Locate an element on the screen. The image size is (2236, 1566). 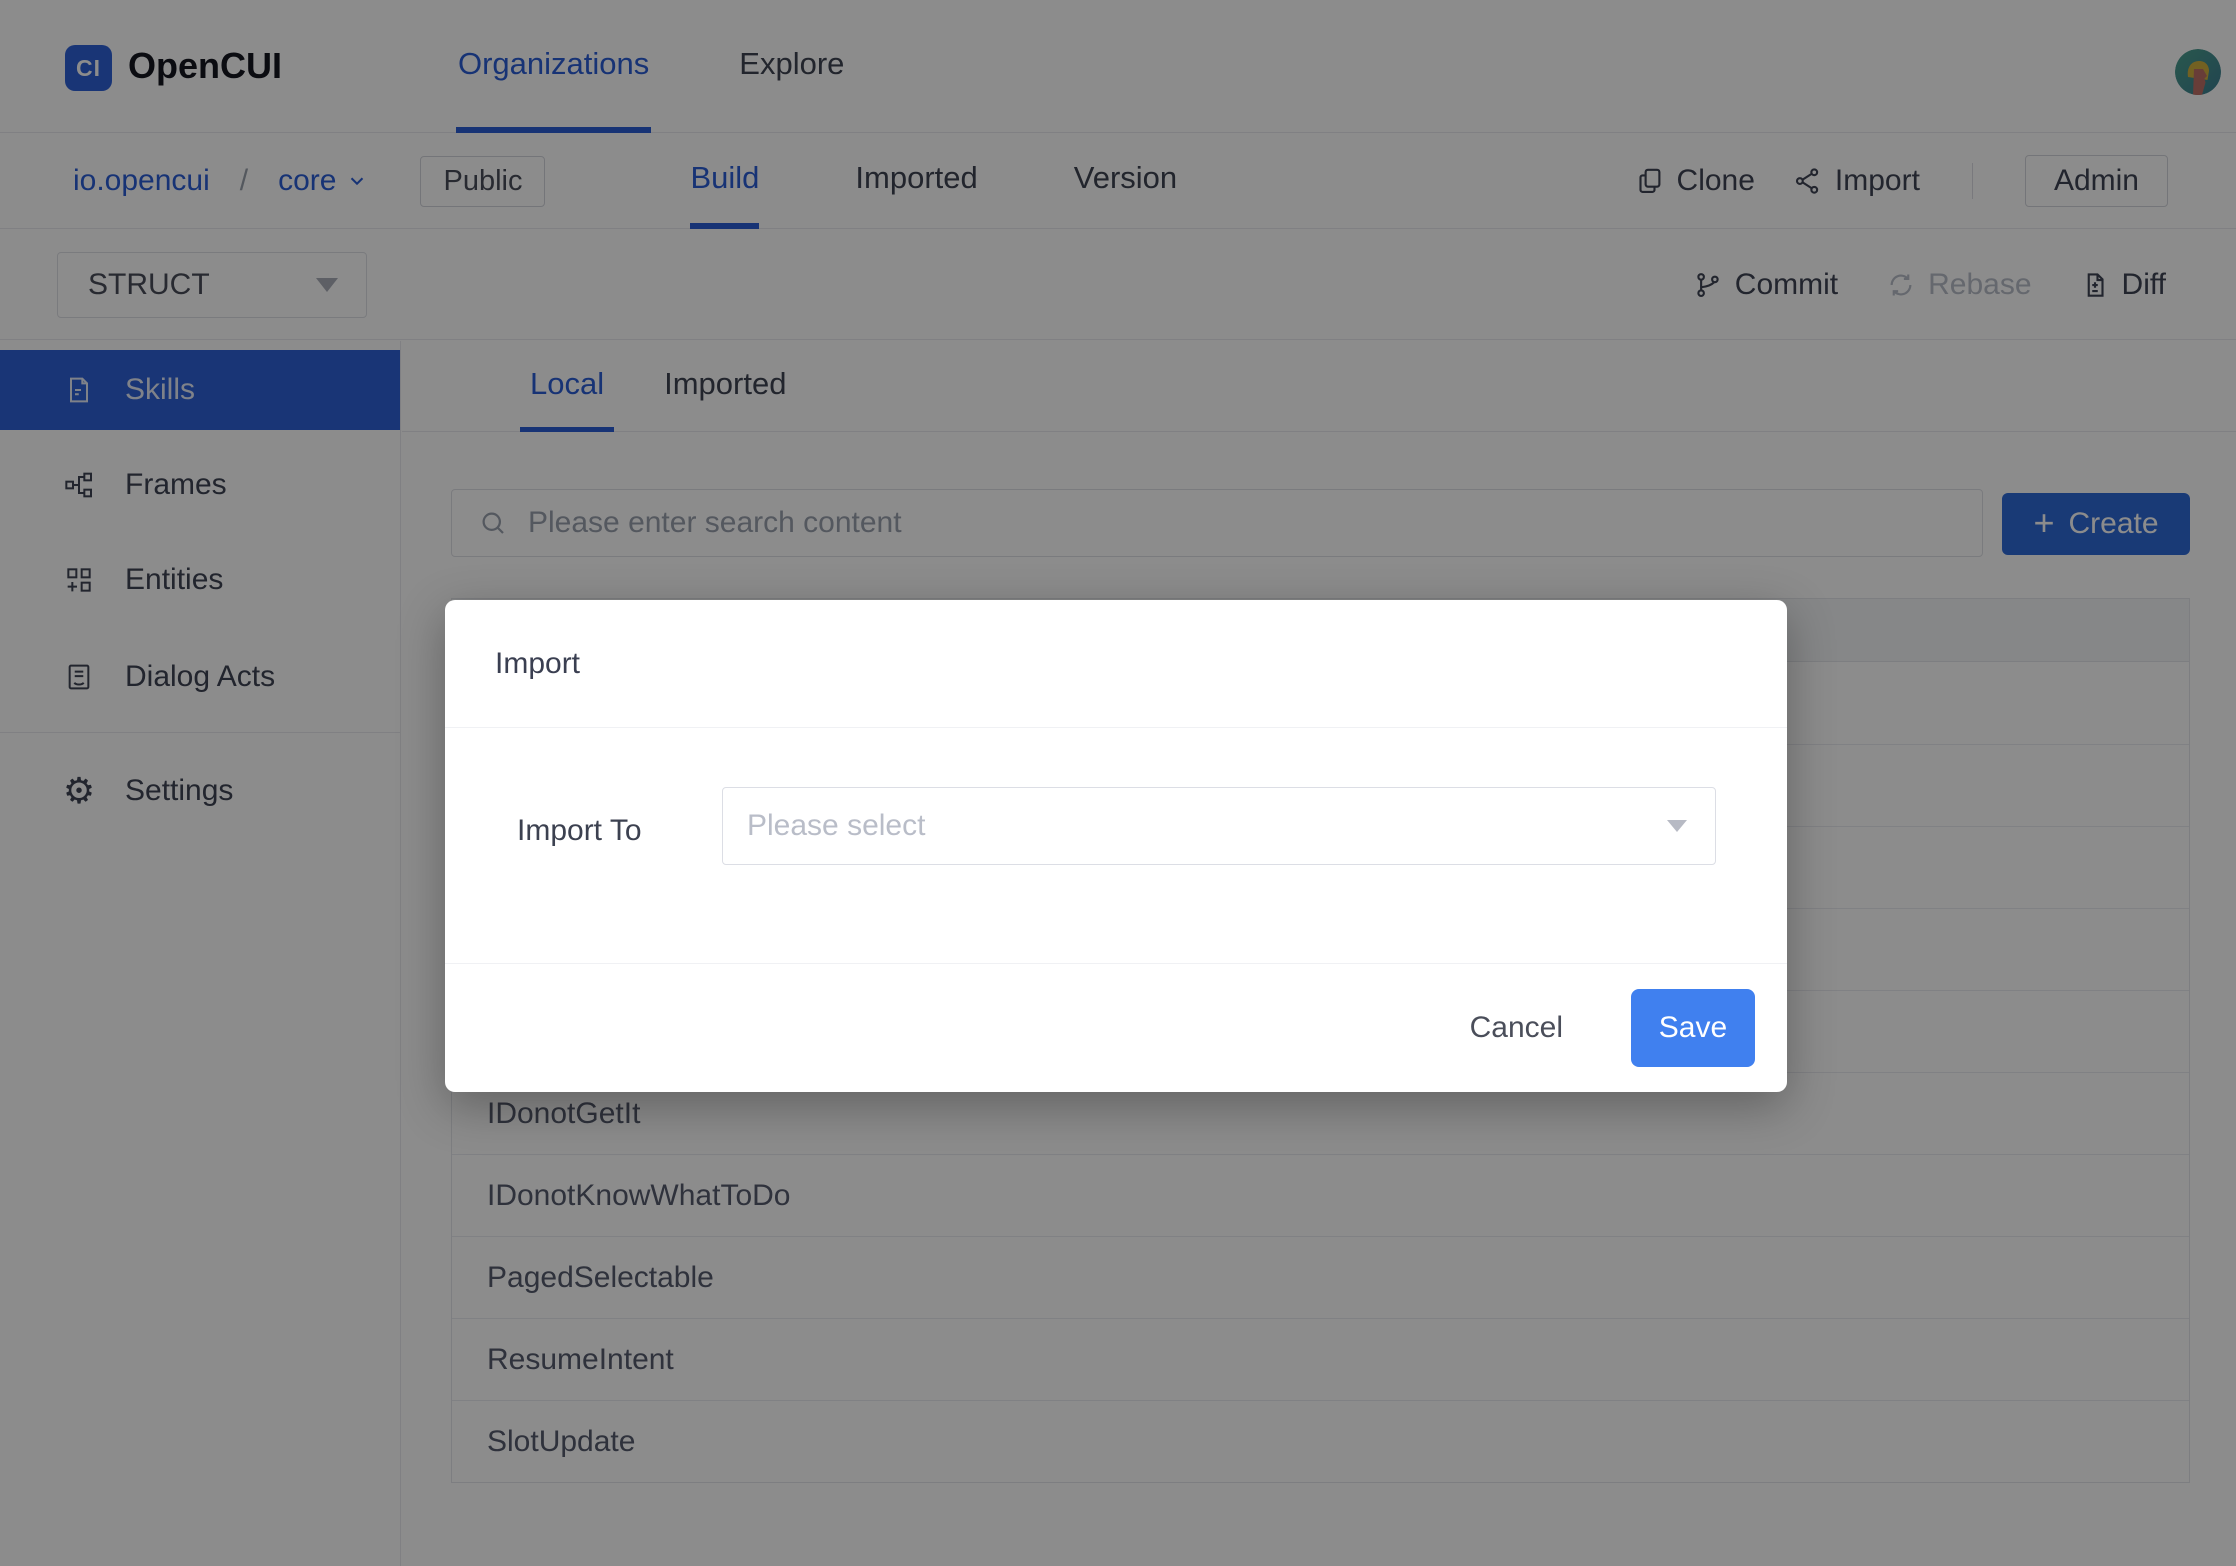
select-placeholder: Please select is located at coordinates (836, 825).